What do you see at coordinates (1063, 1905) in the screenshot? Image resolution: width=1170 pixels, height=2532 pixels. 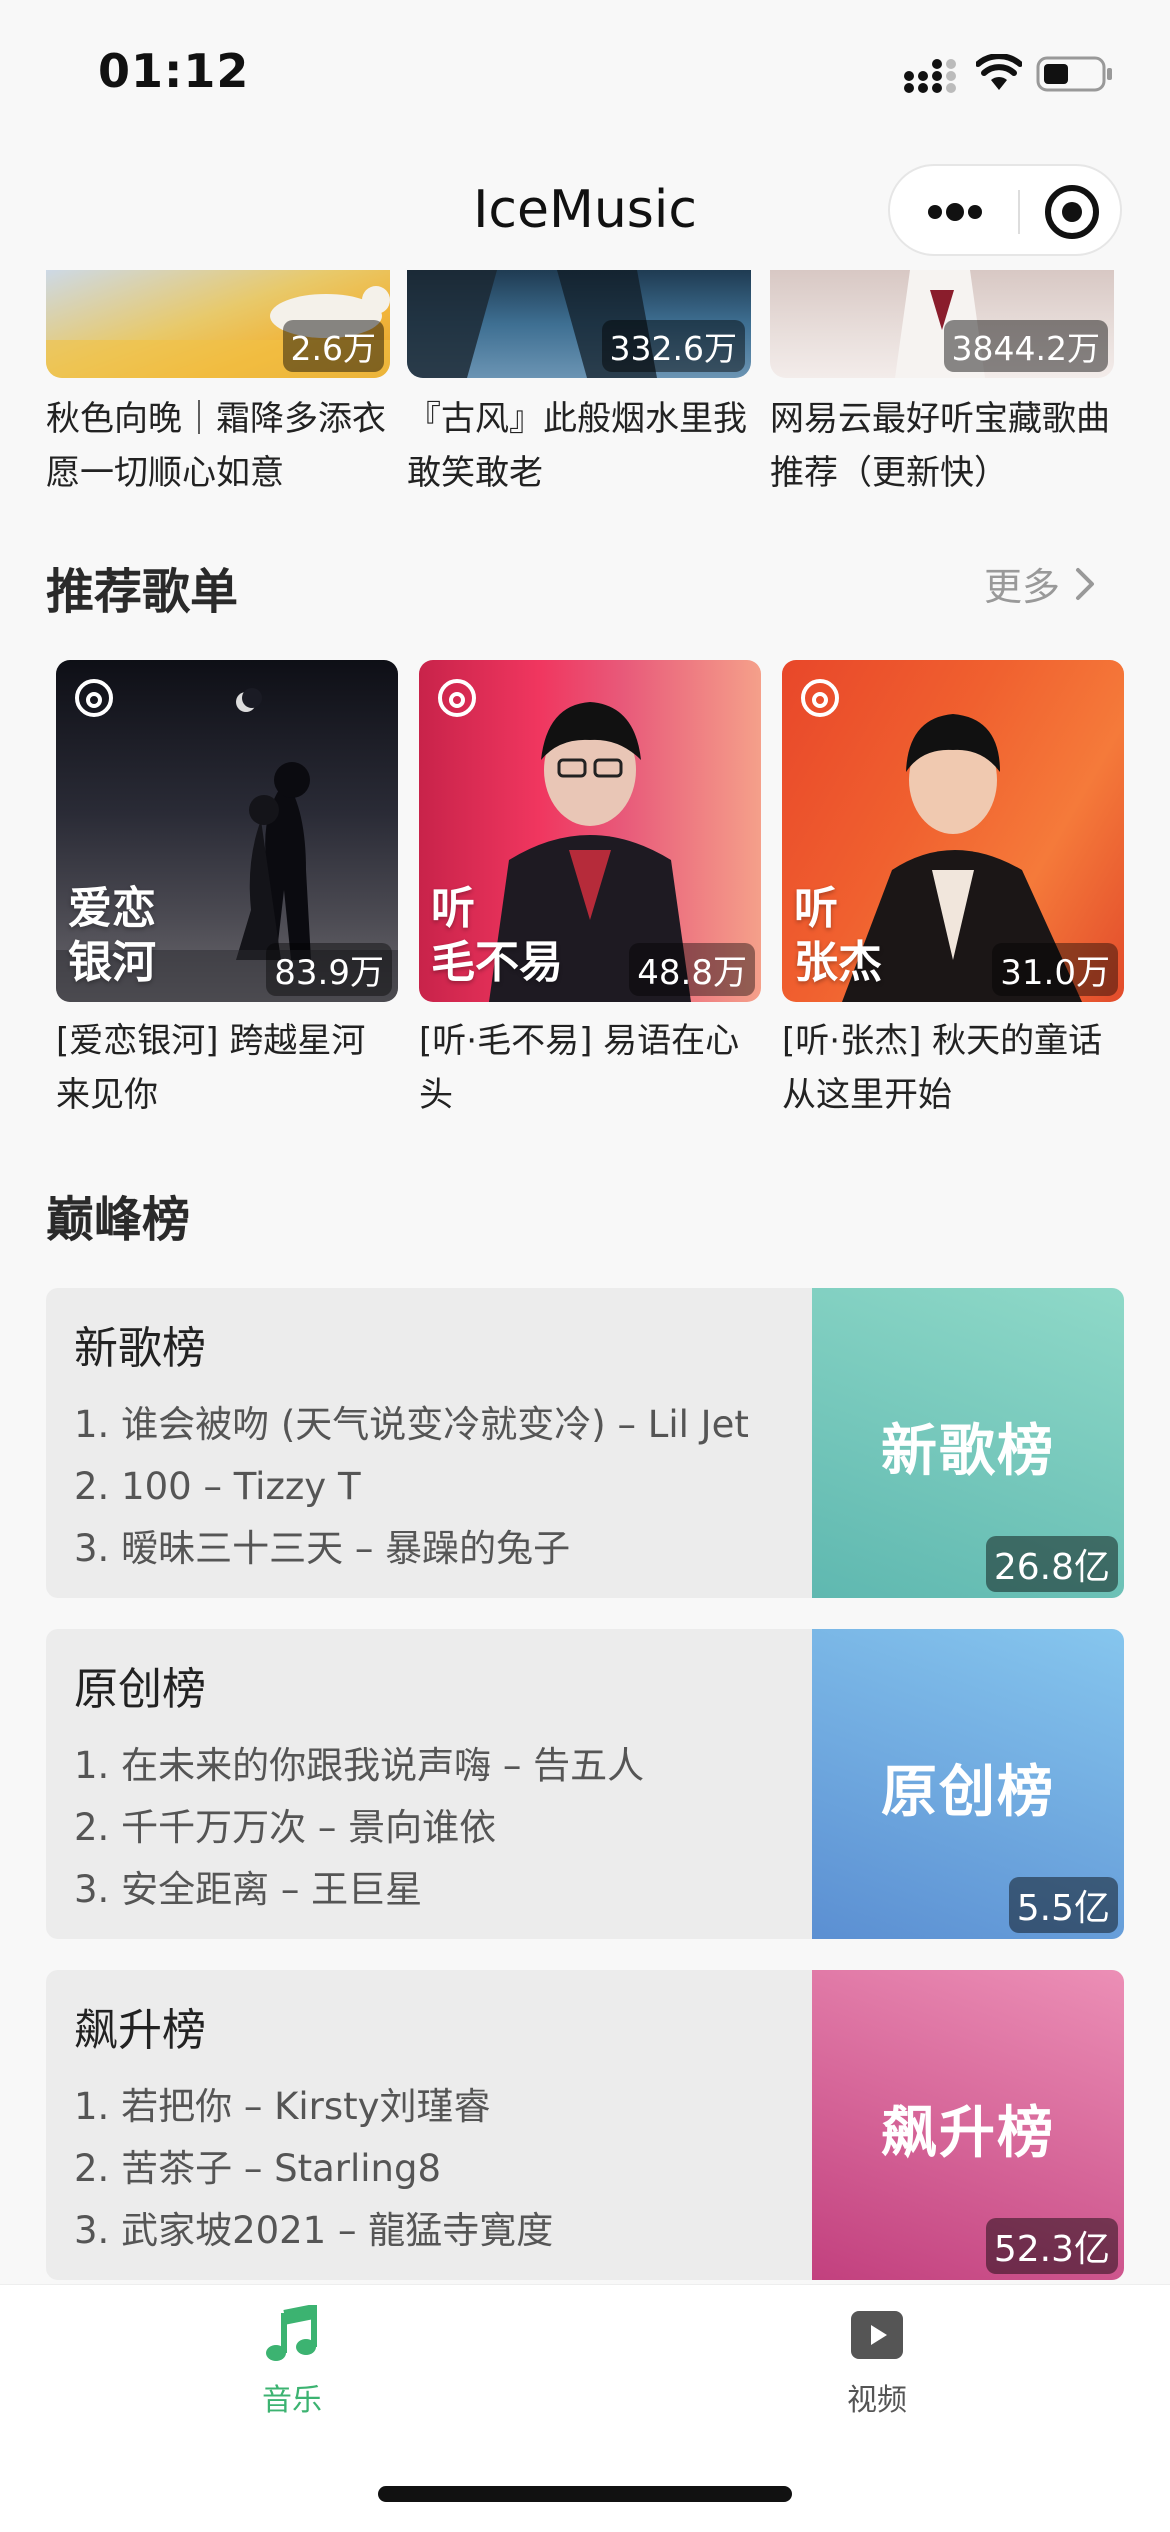 I see `play-count: 5.5亿` at bounding box center [1063, 1905].